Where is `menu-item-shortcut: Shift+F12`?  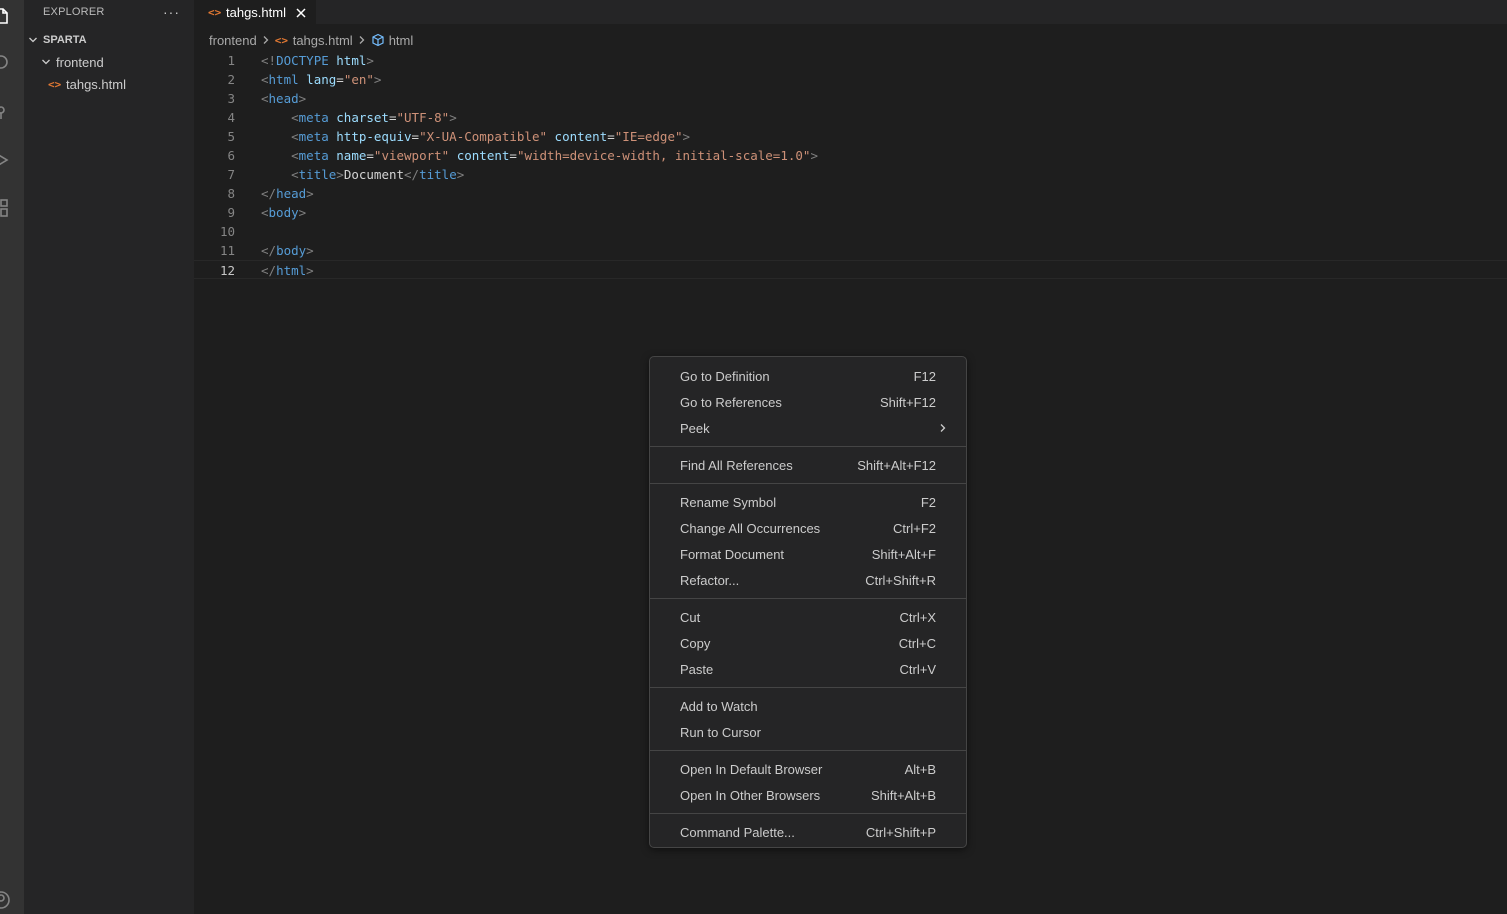 menu-item-shortcut: Shift+F12 is located at coordinates (907, 402).